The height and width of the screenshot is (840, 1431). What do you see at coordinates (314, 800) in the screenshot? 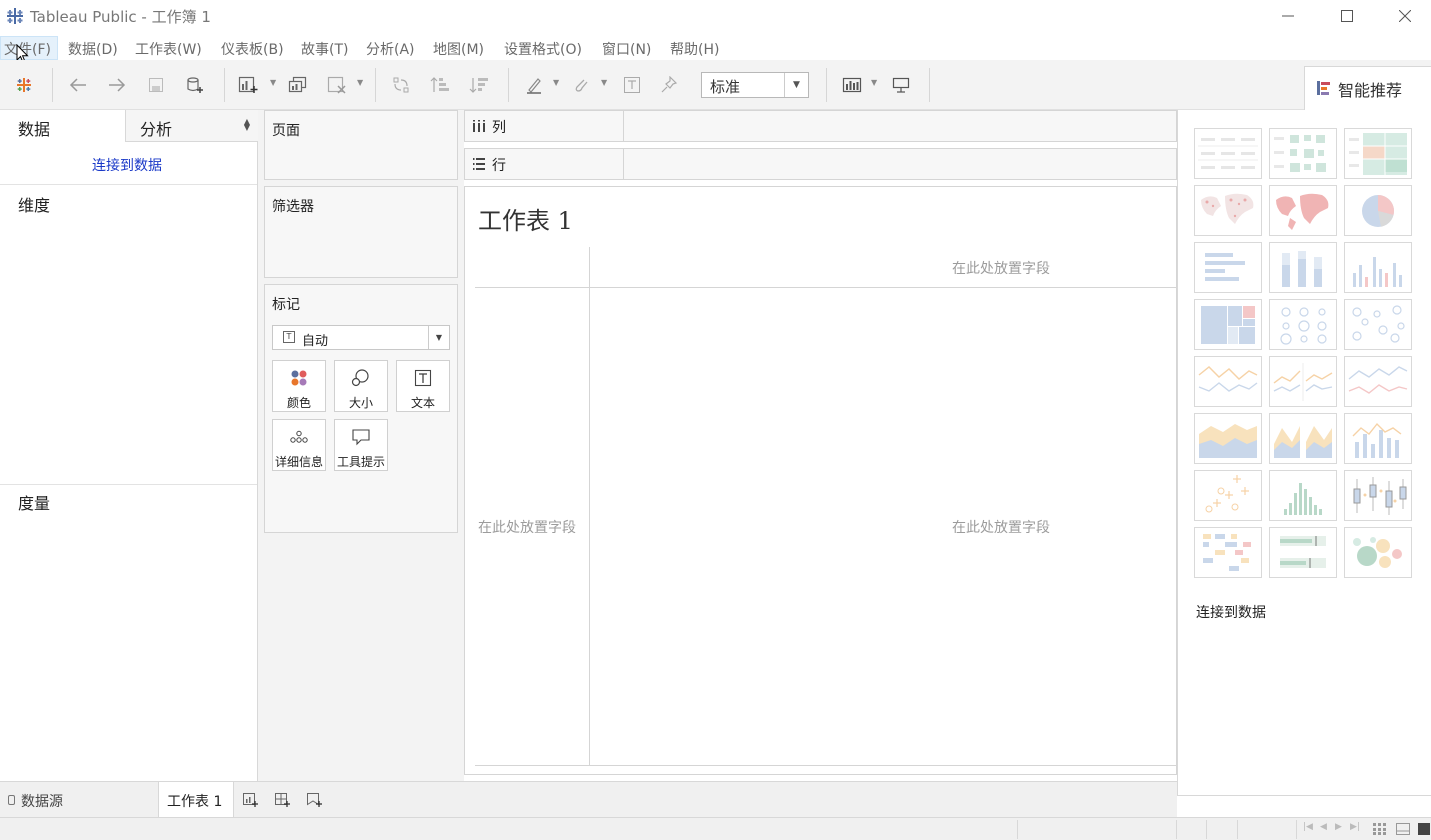
I see `new-story-button` at bounding box center [314, 800].